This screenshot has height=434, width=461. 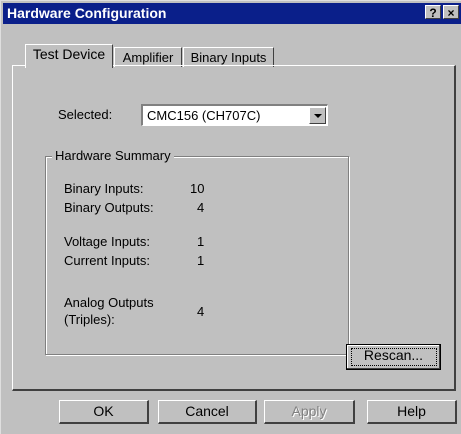 What do you see at coordinates (232, 13) in the screenshot?
I see `title-bar: Hardware Configuration` at bounding box center [232, 13].